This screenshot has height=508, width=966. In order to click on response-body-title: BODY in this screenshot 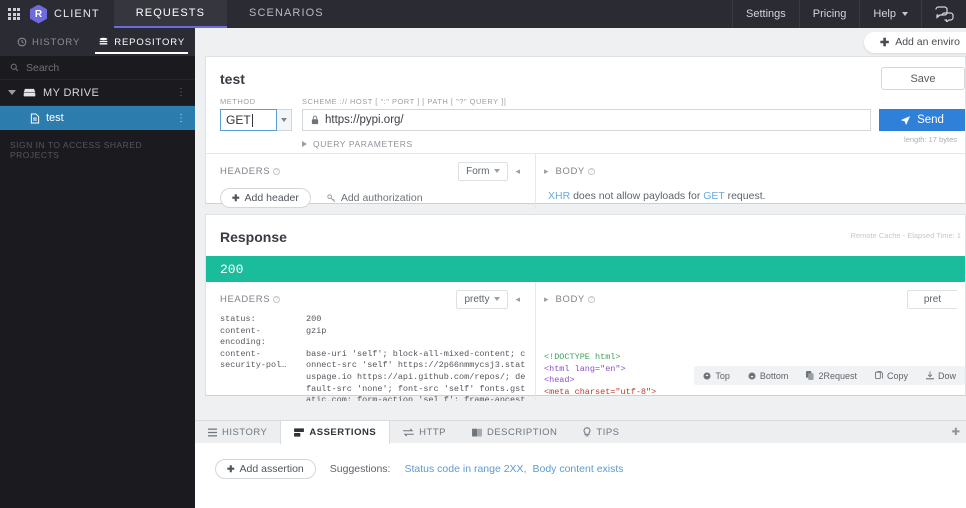, I will do `click(570, 299)`.